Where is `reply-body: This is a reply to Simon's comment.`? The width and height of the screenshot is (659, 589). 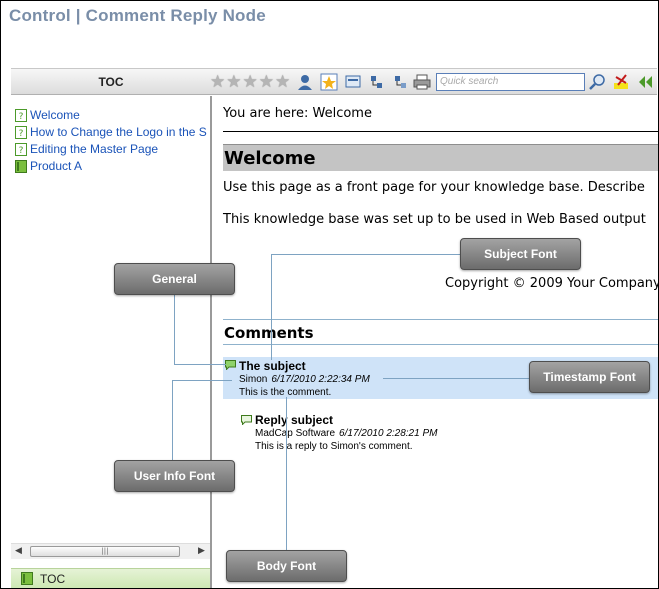 reply-body: This is a reply to Simon's comment. is located at coordinates (334, 446).